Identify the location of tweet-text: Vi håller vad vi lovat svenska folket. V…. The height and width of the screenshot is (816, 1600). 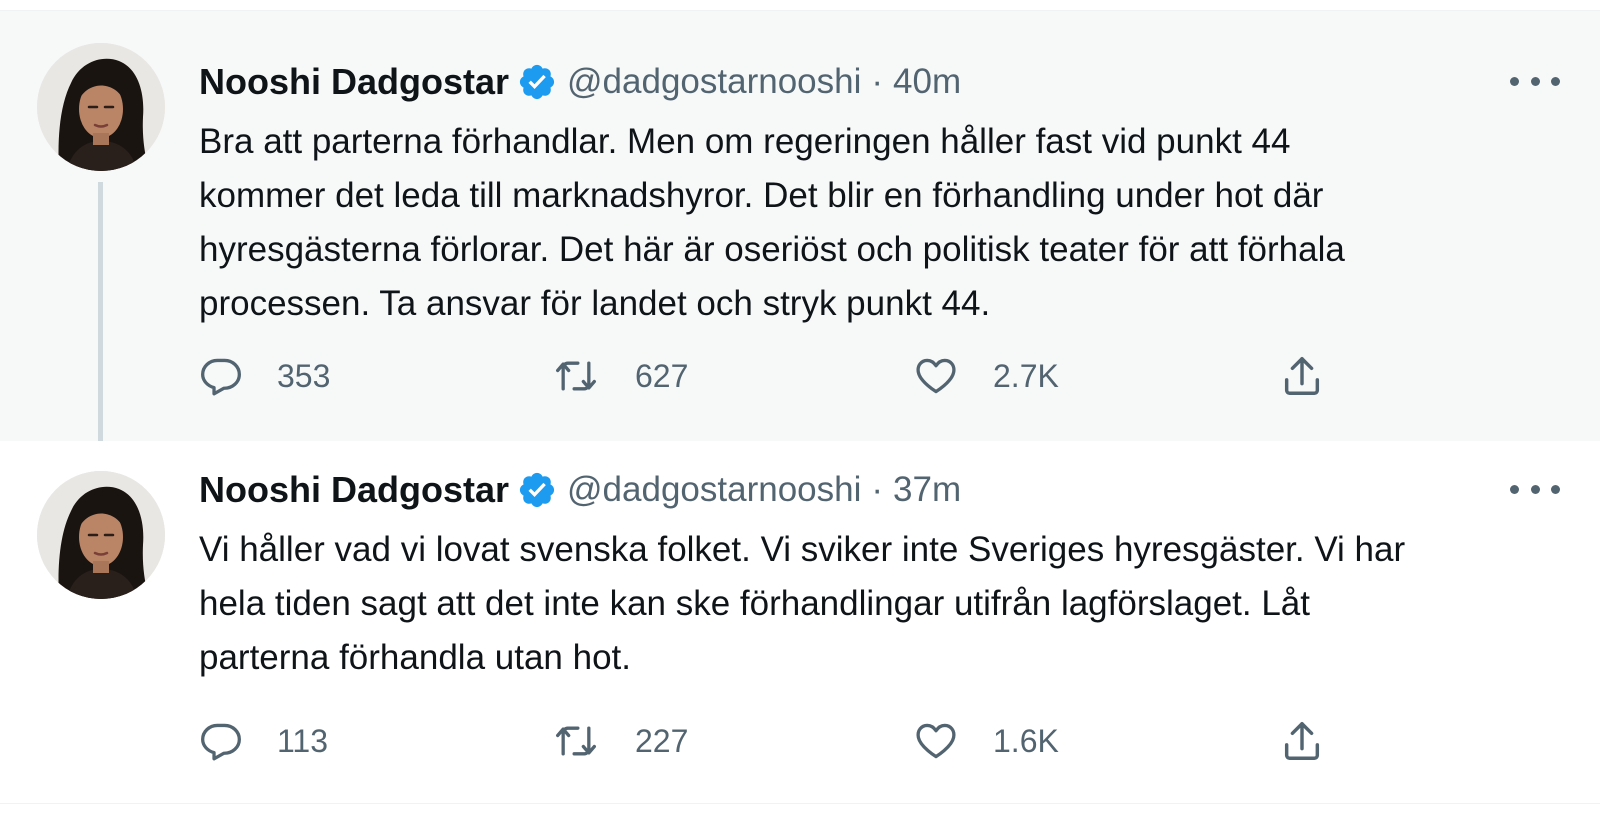
(802, 603).